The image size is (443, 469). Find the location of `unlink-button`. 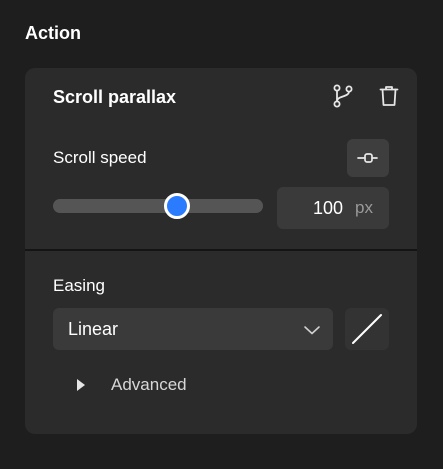

unlink-button is located at coordinates (368, 158).